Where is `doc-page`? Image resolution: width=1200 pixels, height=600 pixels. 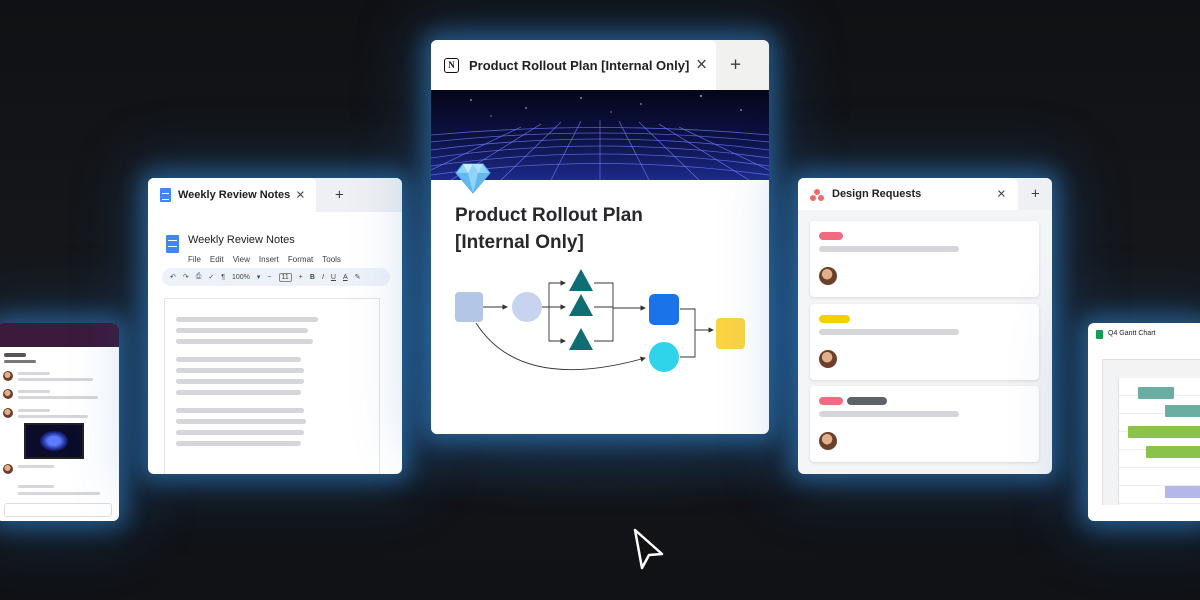 doc-page is located at coordinates (272, 386).